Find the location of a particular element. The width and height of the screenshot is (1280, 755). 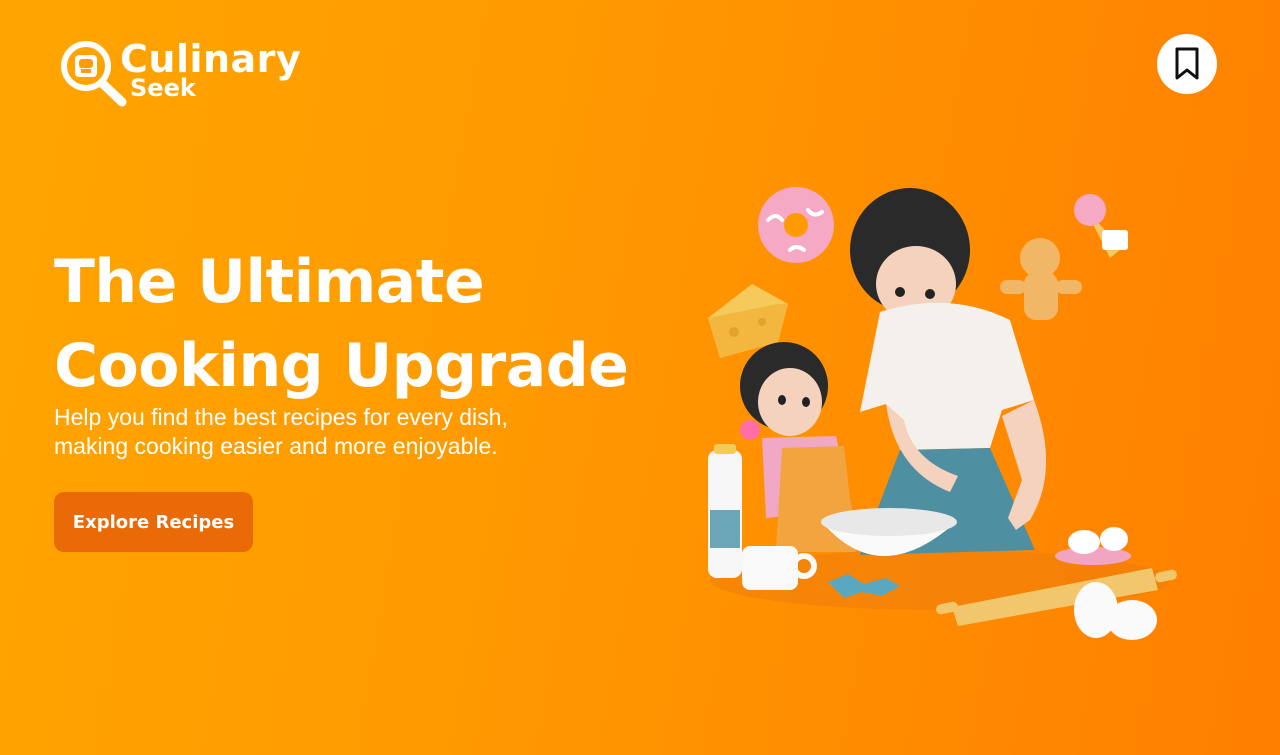

hero-title: The Ultimate Cooking Upgrade is located at coordinates (341, 324).